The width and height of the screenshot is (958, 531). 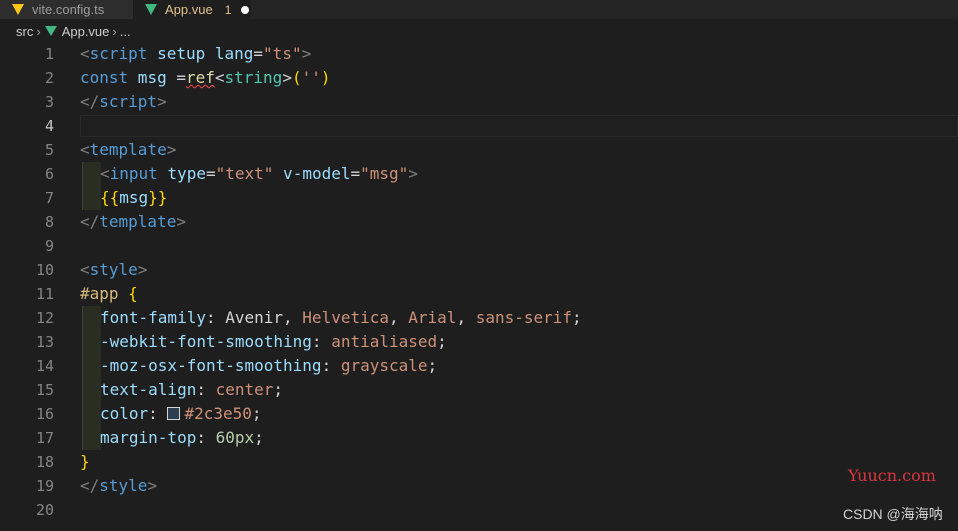 I want to click on tab-app-vue: App.vue 1, so click(x=192, y=9).